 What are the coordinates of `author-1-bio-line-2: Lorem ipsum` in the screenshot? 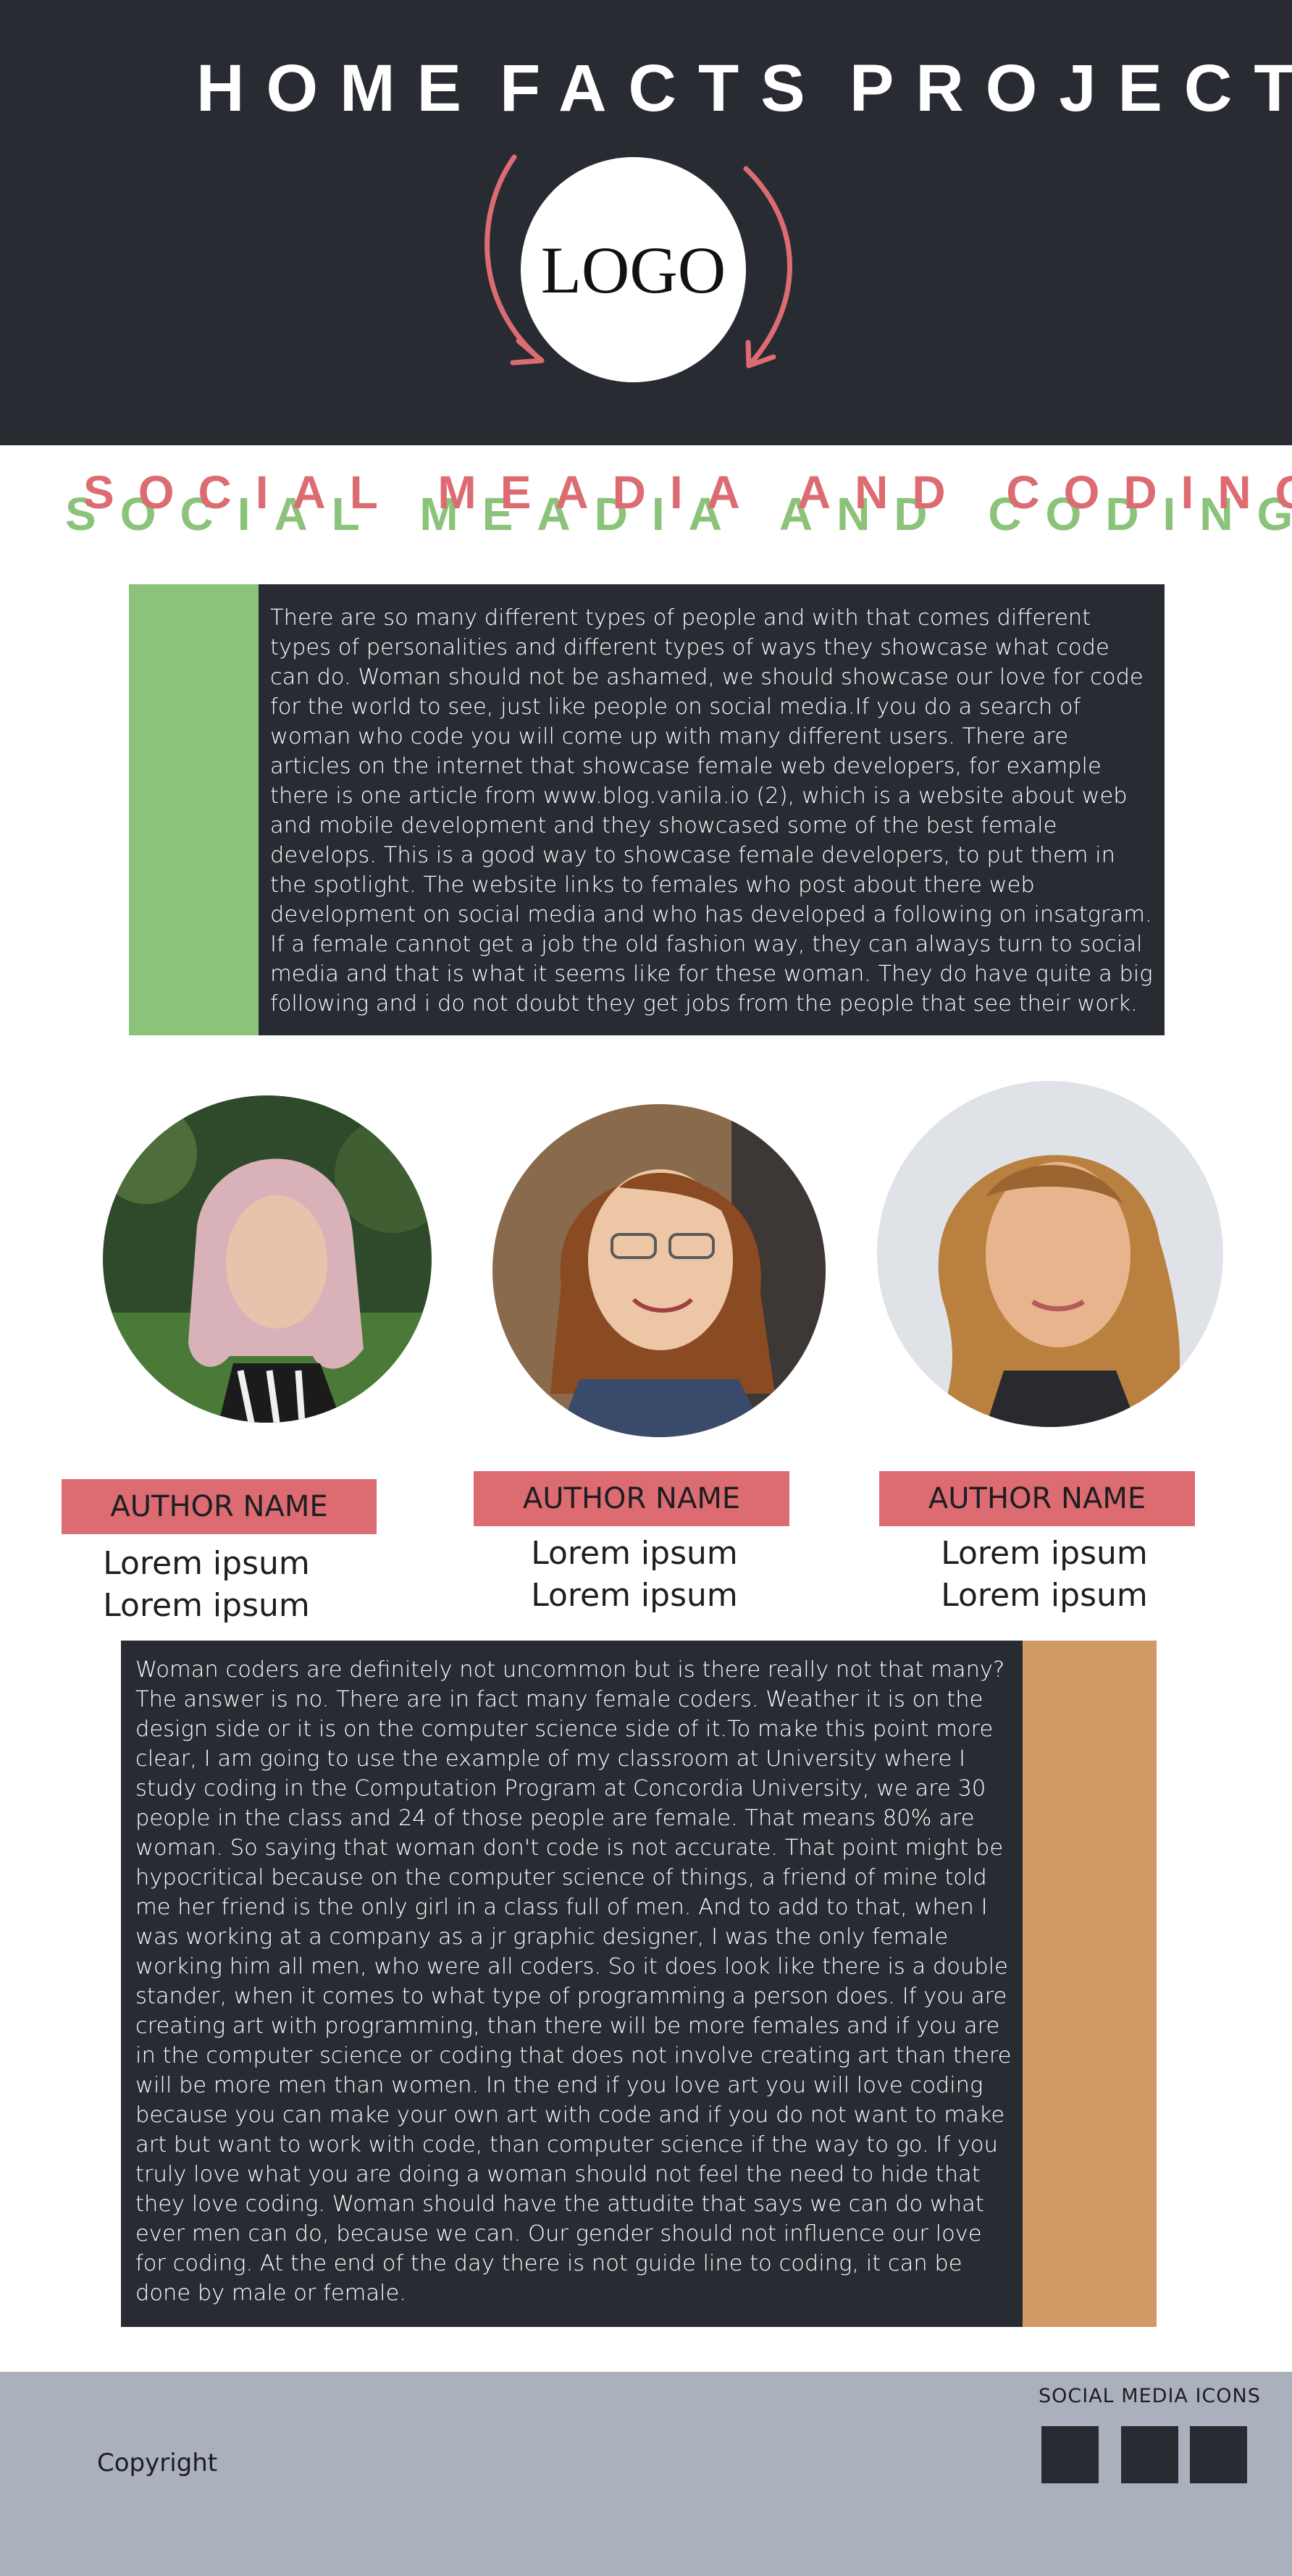 It's located at (206, 1605).